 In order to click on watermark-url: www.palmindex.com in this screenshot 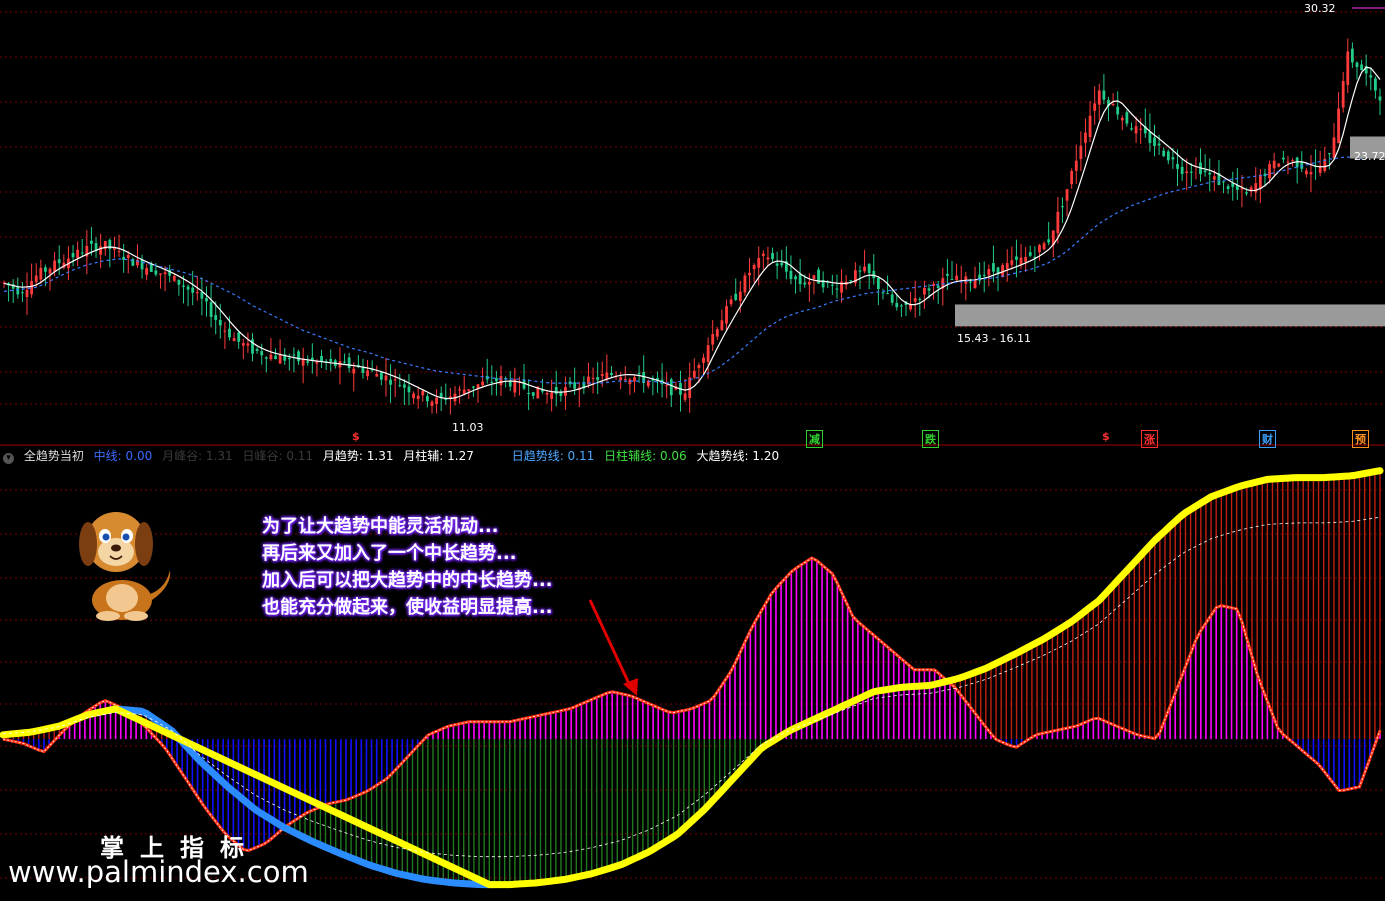, I will do `click(158, 872)`.